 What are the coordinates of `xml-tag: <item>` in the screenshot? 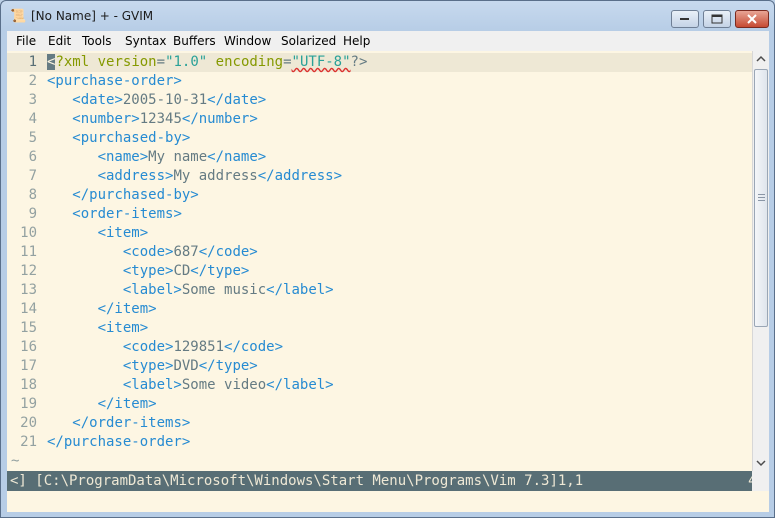 It's located at (123, 328).